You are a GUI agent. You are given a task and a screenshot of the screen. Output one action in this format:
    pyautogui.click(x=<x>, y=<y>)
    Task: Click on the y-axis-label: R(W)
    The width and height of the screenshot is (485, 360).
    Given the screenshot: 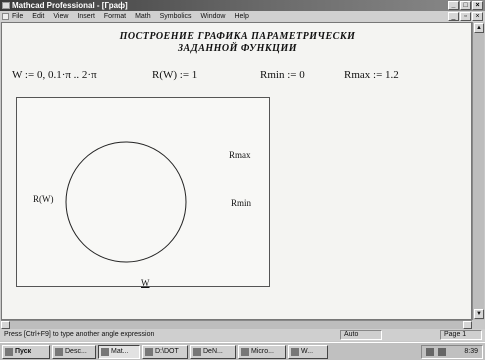 What is the action you would take?
    pyautogui.click(x=43, y=199)
    